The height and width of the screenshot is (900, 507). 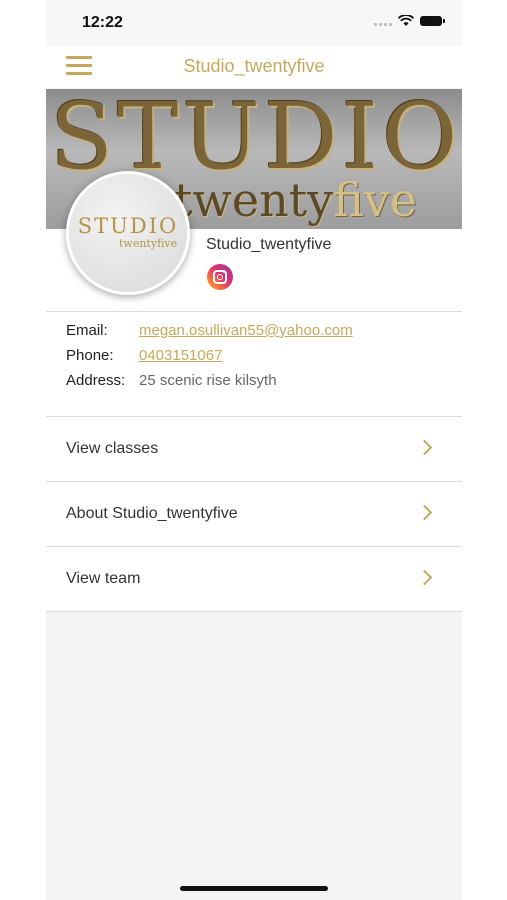 What do you see at coordinates (256, 139) in the screenshot?
I see `banner-text-studio: STUDIO` at bounding box center [256, 139].